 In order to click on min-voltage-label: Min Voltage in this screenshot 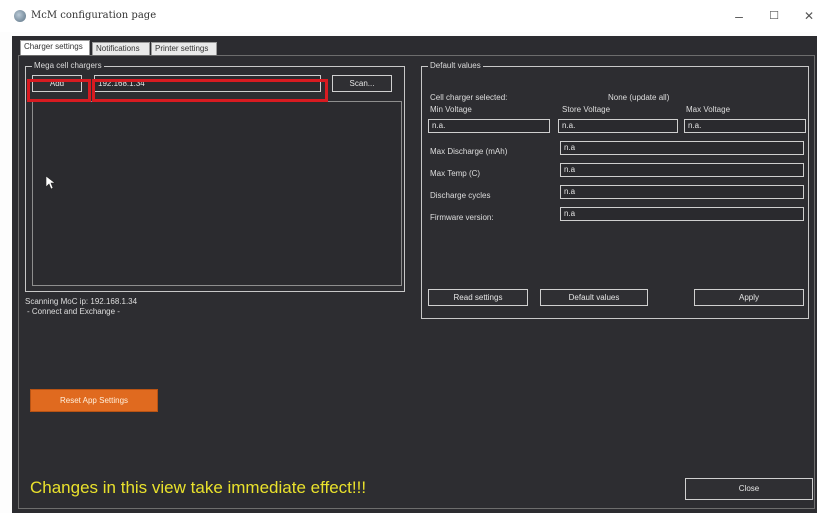, I will do `click(451, 109)`.